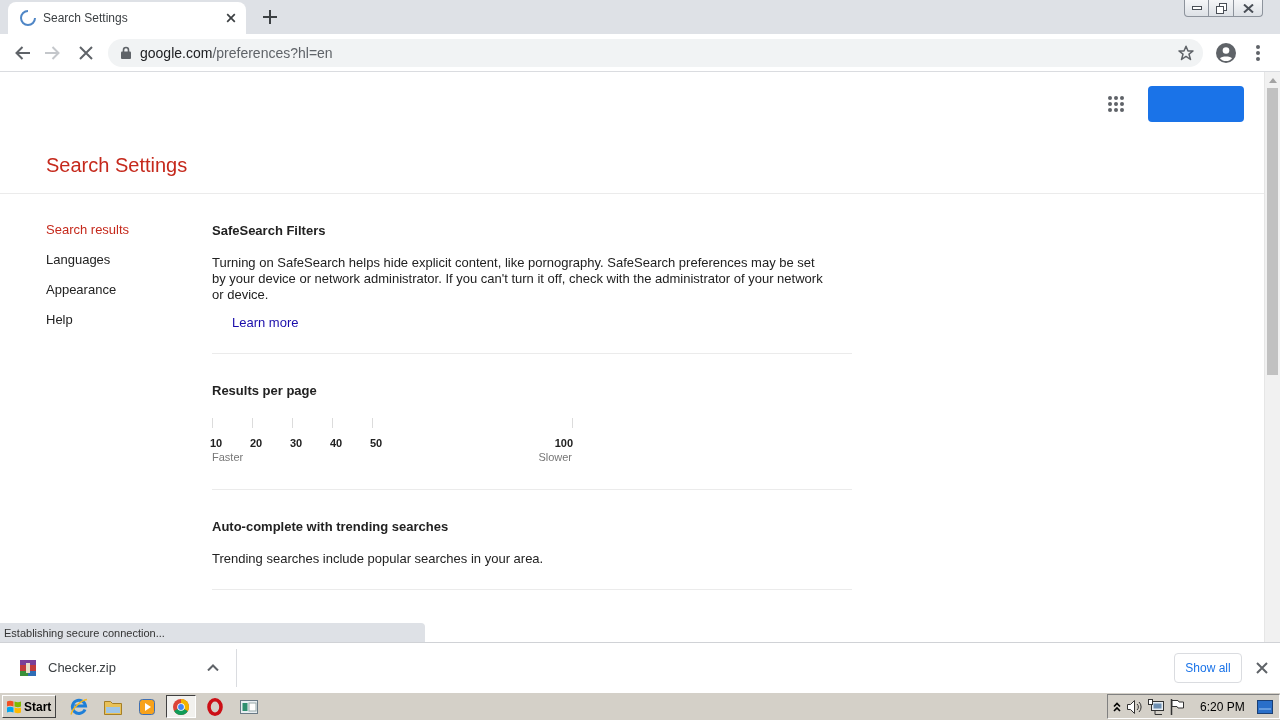  What do you see at coordinates (1116, 104) in the screenshot?
I see `apps-grid-icon` at bounding box center [1116, 104].